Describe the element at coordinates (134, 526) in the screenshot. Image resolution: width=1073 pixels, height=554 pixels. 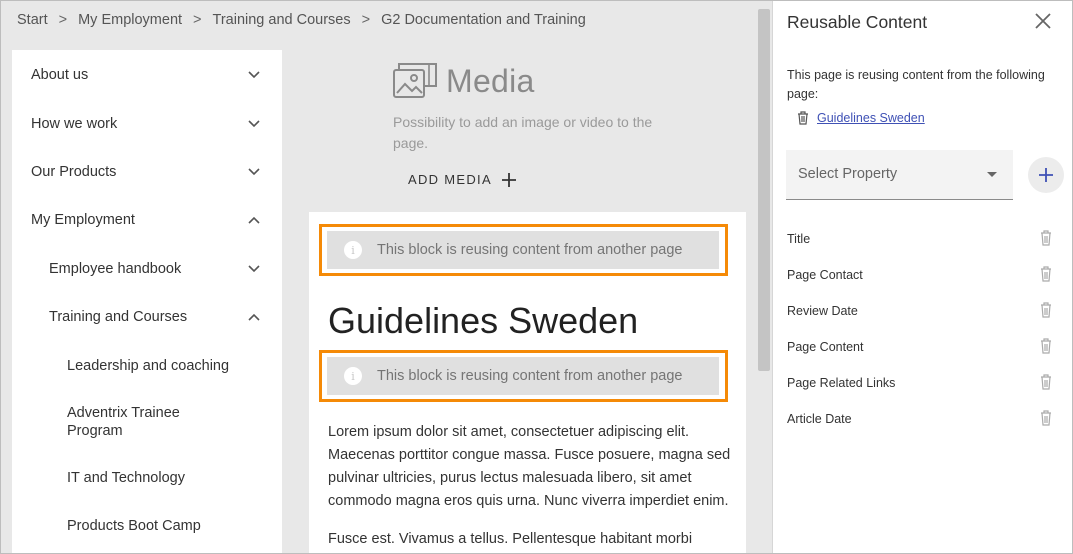
I see `sidebar-item-label: Products Boot Camp` at that location.